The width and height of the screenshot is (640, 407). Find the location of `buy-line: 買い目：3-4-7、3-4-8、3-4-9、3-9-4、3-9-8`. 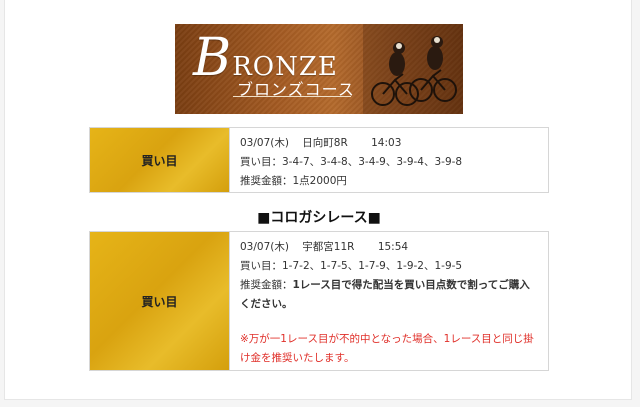

buy-line: 買い目：3-4-7、3-4-8、3-4-9、3-9-4、3-9-8 is located at coordinates (351, 162).